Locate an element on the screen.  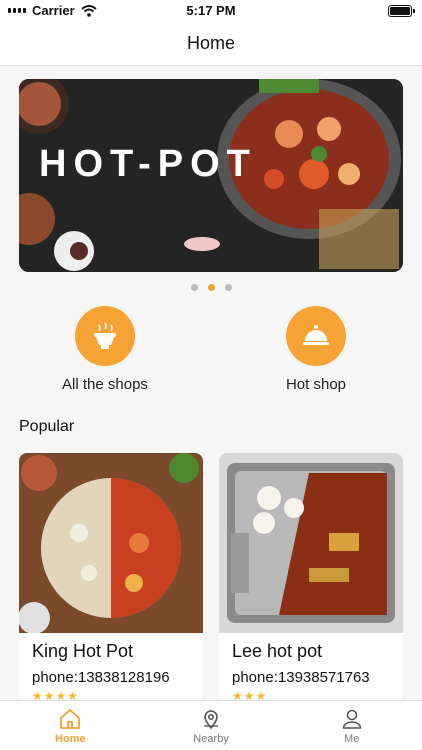
category-all-shops: All the shops is located at coordinates (105, 349).